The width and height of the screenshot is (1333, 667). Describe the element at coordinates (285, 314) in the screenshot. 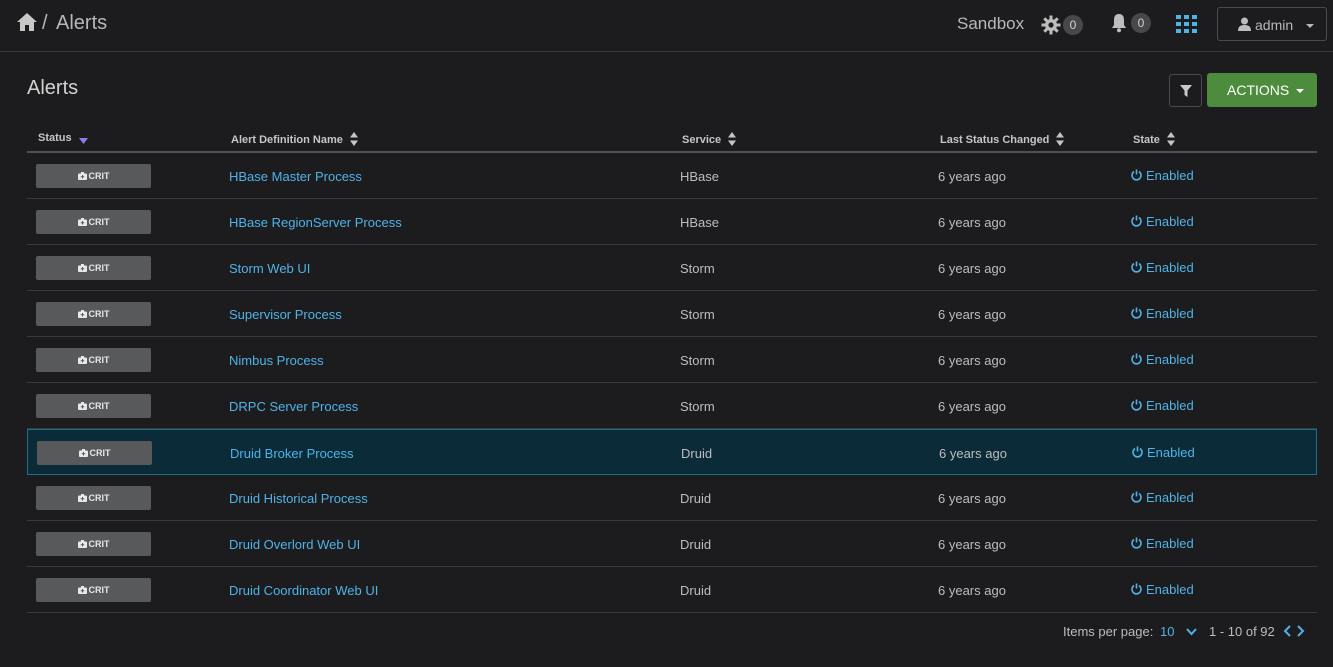

I see `alert-definition-link: Supervisor Process` at that location.